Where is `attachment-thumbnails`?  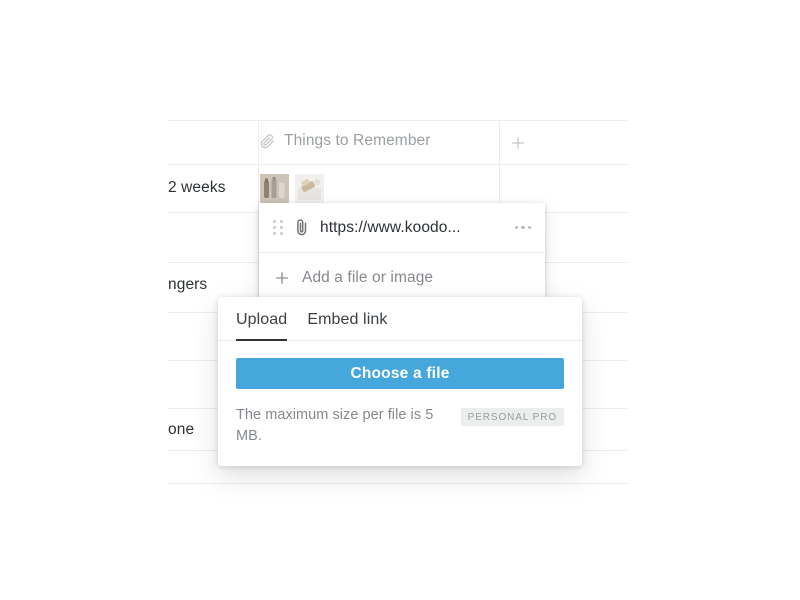 attachment-thumbnails is located at coordinates (292, 188).